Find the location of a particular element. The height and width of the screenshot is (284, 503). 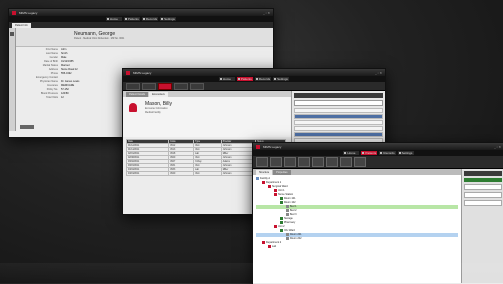

side-search-input is located at coordinates (338, 103).